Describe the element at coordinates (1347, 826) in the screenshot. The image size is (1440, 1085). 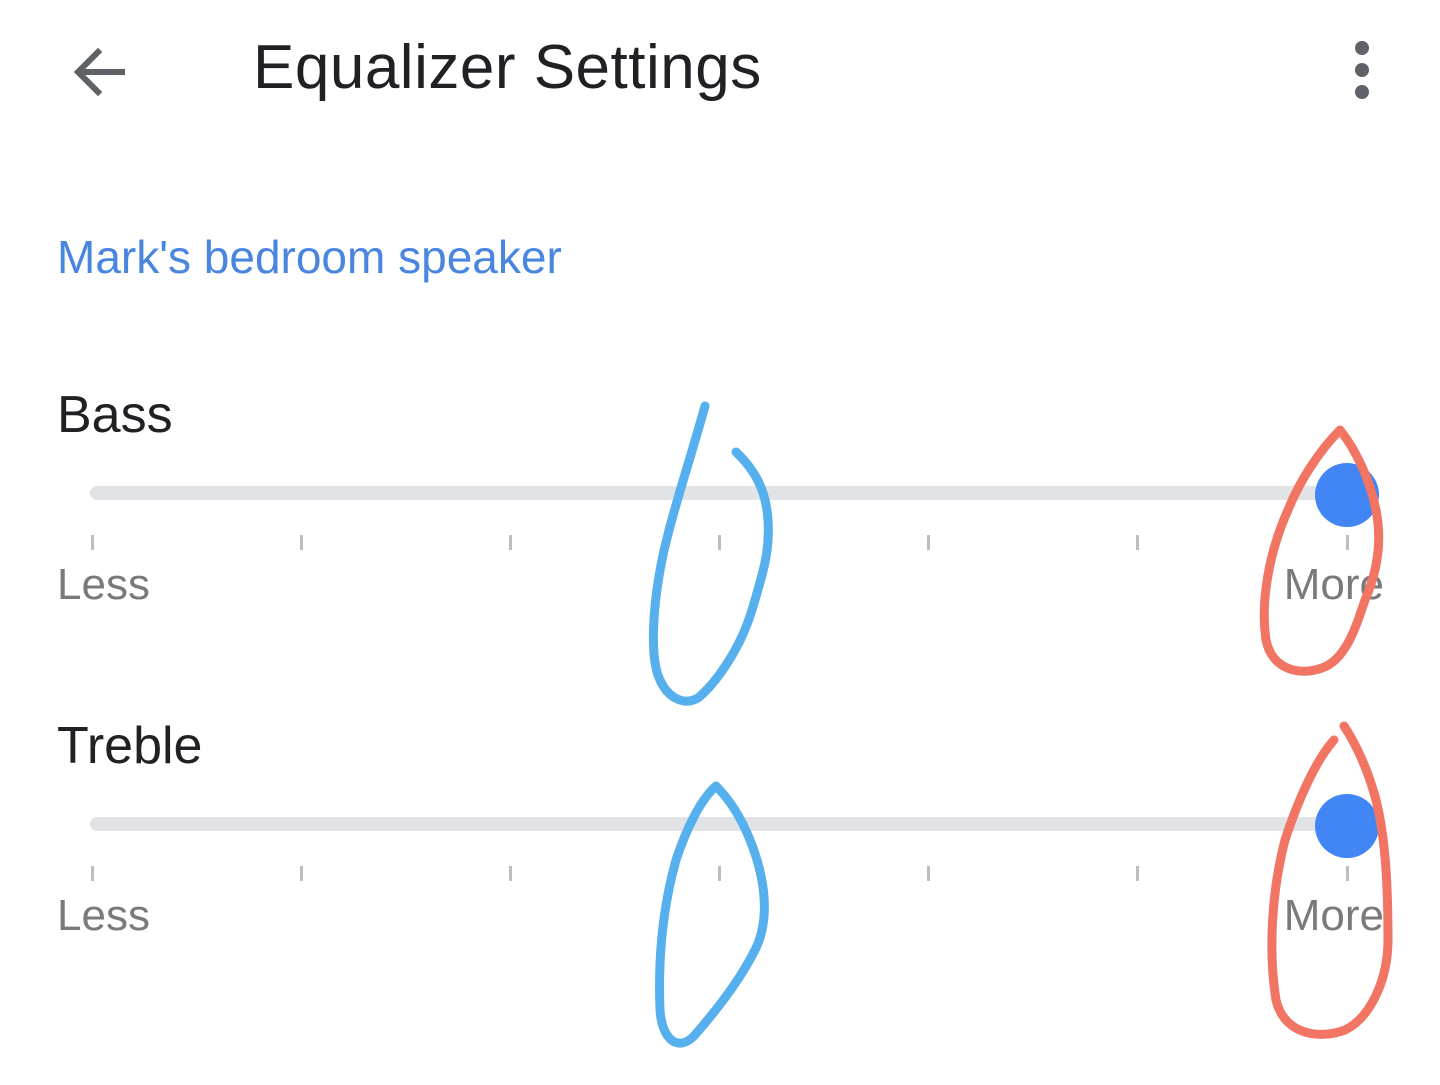
I see `treble-slider-thumb` at that location.